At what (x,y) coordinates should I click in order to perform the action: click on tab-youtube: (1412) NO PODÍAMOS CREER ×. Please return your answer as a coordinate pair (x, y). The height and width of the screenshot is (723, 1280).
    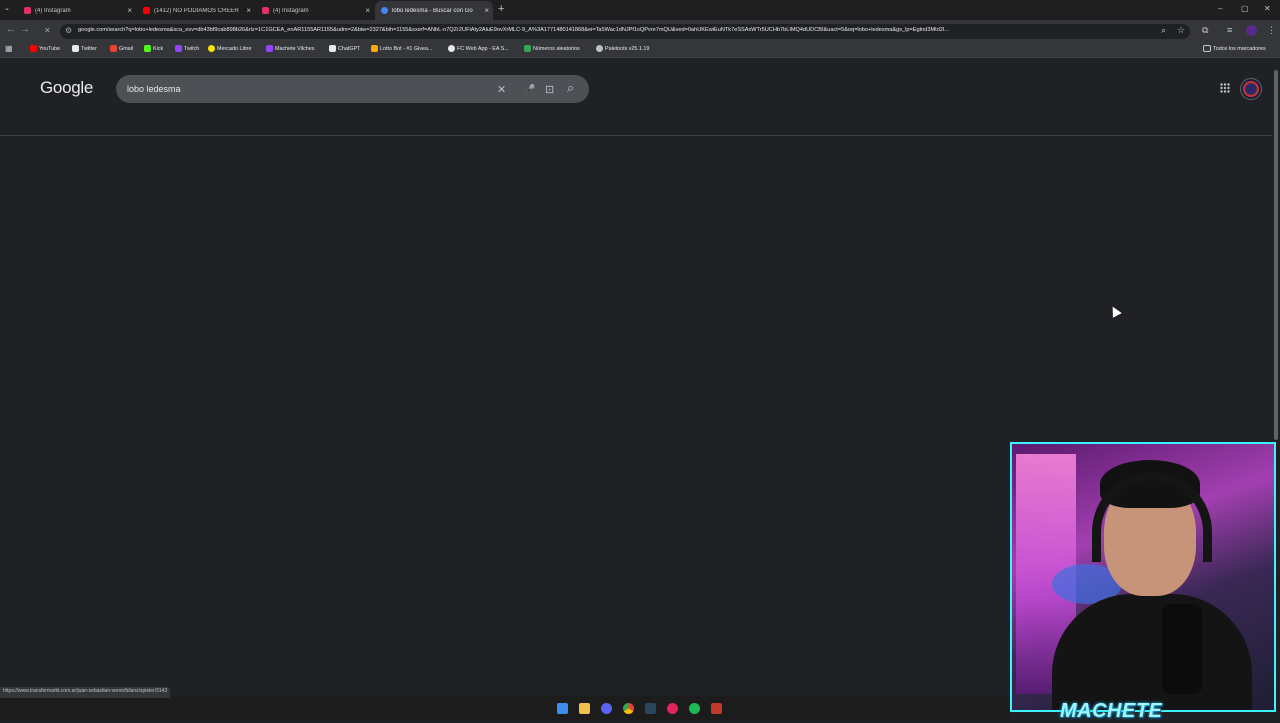
    Looking at the image, I should click on (196, 10).